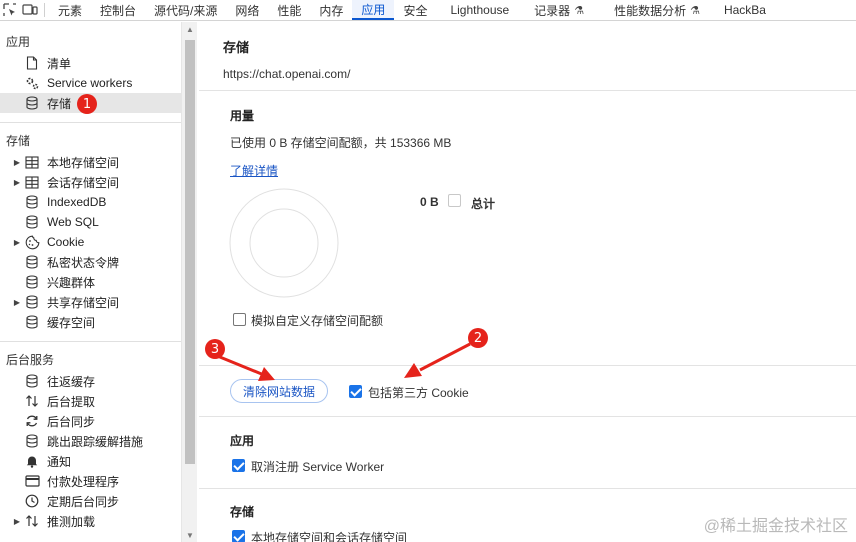 This screenshot has height=542, width=856. What do you see at coordinates (190, 29) in the screenshot?
I see `scroll-up-icon: ▲` at bounding box center [190, 29].